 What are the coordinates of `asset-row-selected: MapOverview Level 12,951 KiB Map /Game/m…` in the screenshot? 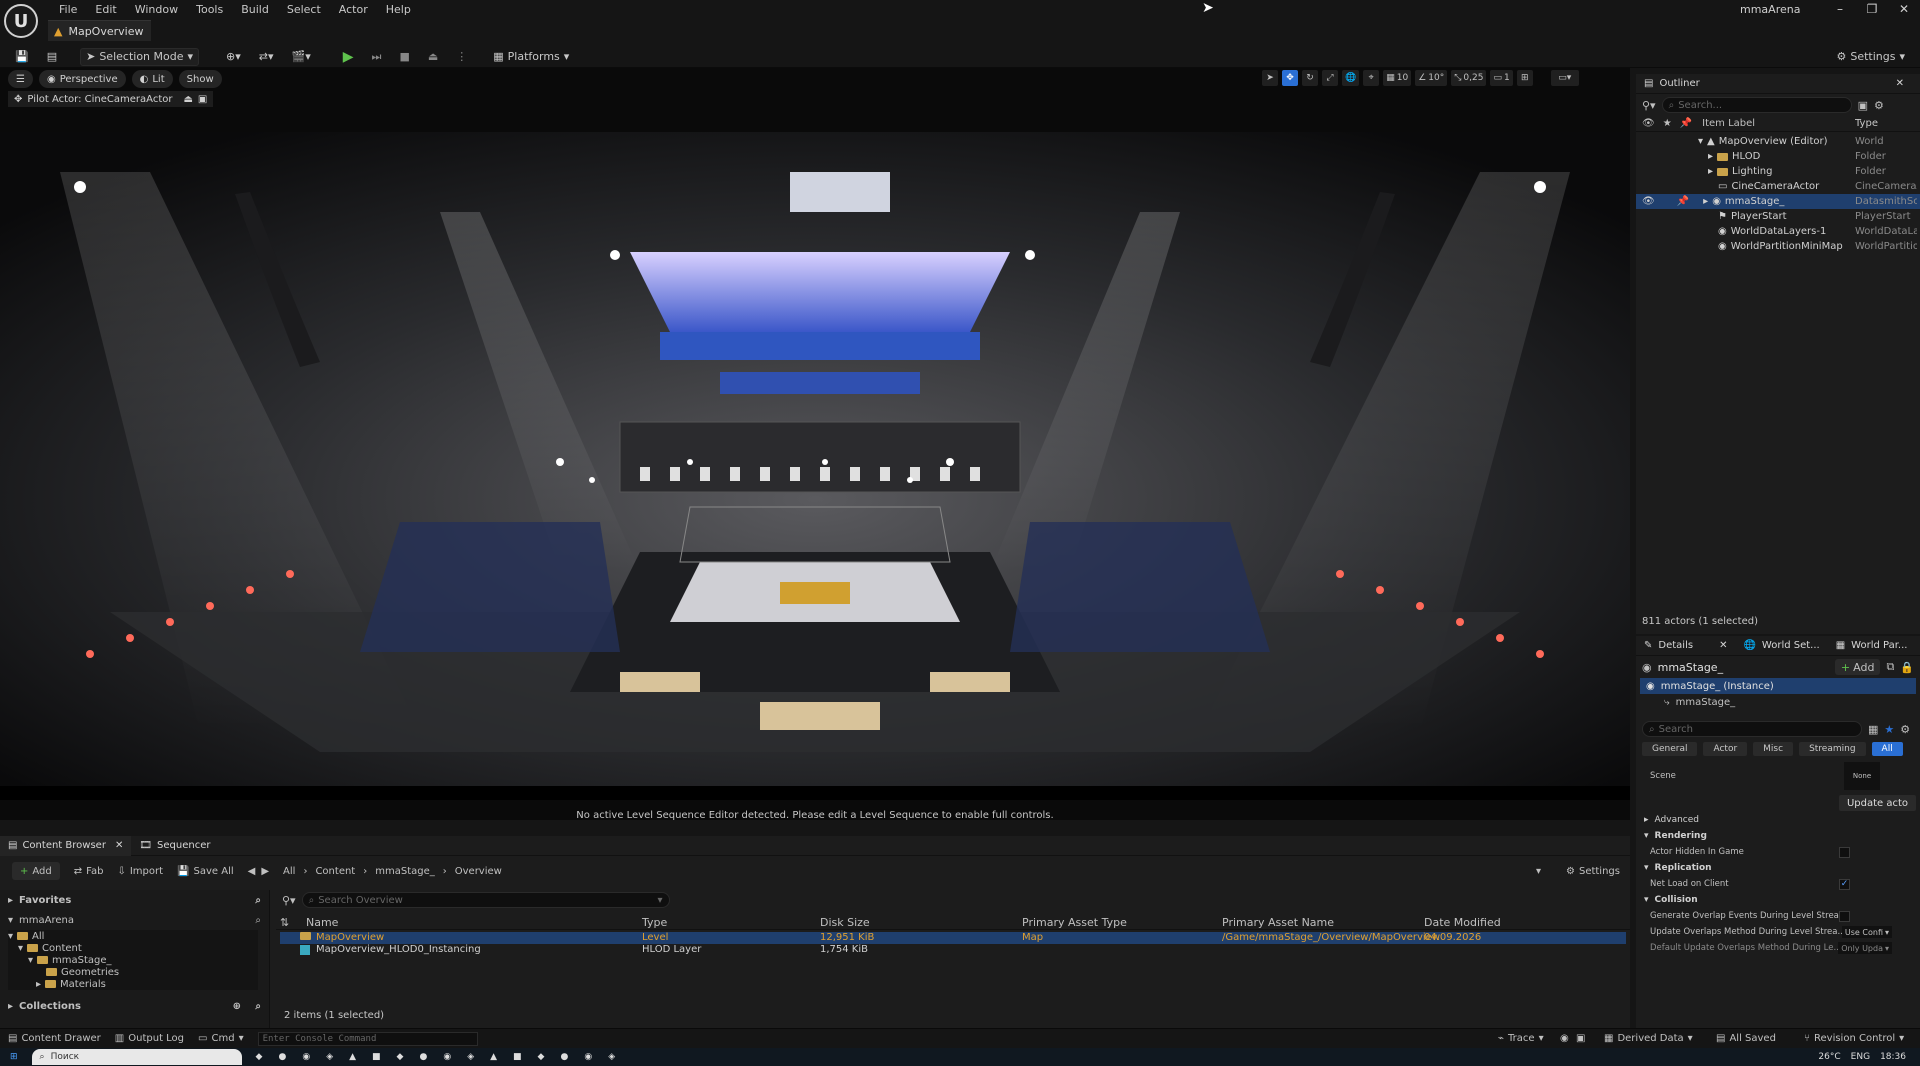 It's located at (953, 938).